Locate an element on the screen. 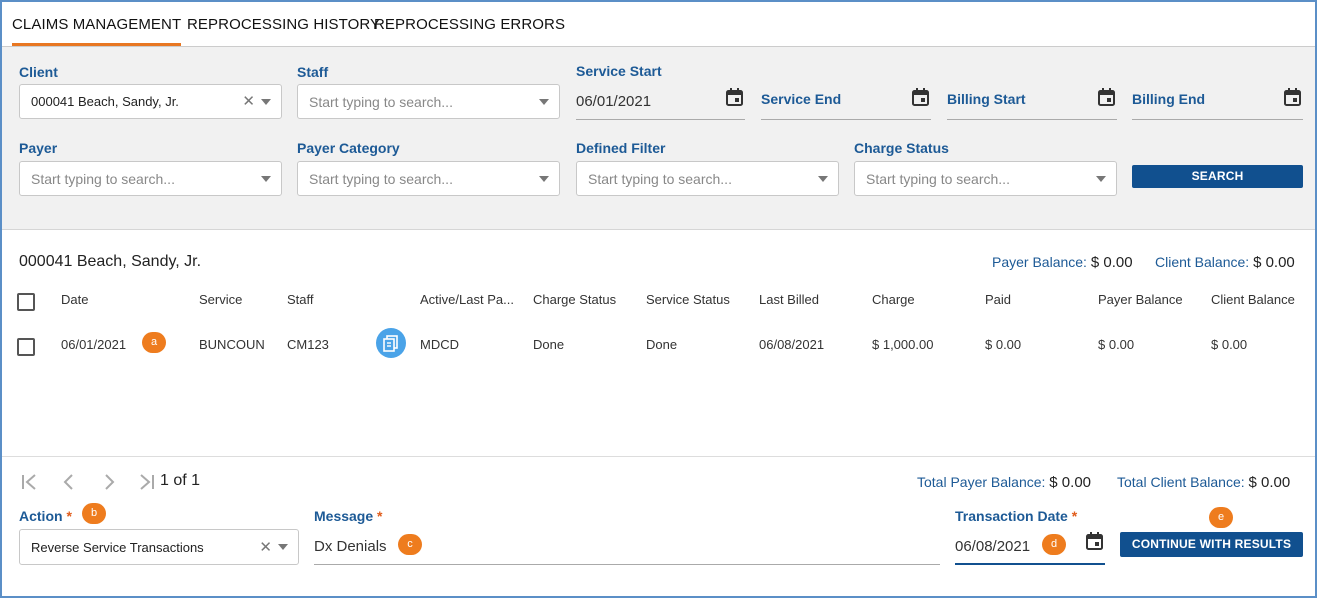 The width and height of the screenshot is (1317, 598). divider is located at coordinates (658, 456).